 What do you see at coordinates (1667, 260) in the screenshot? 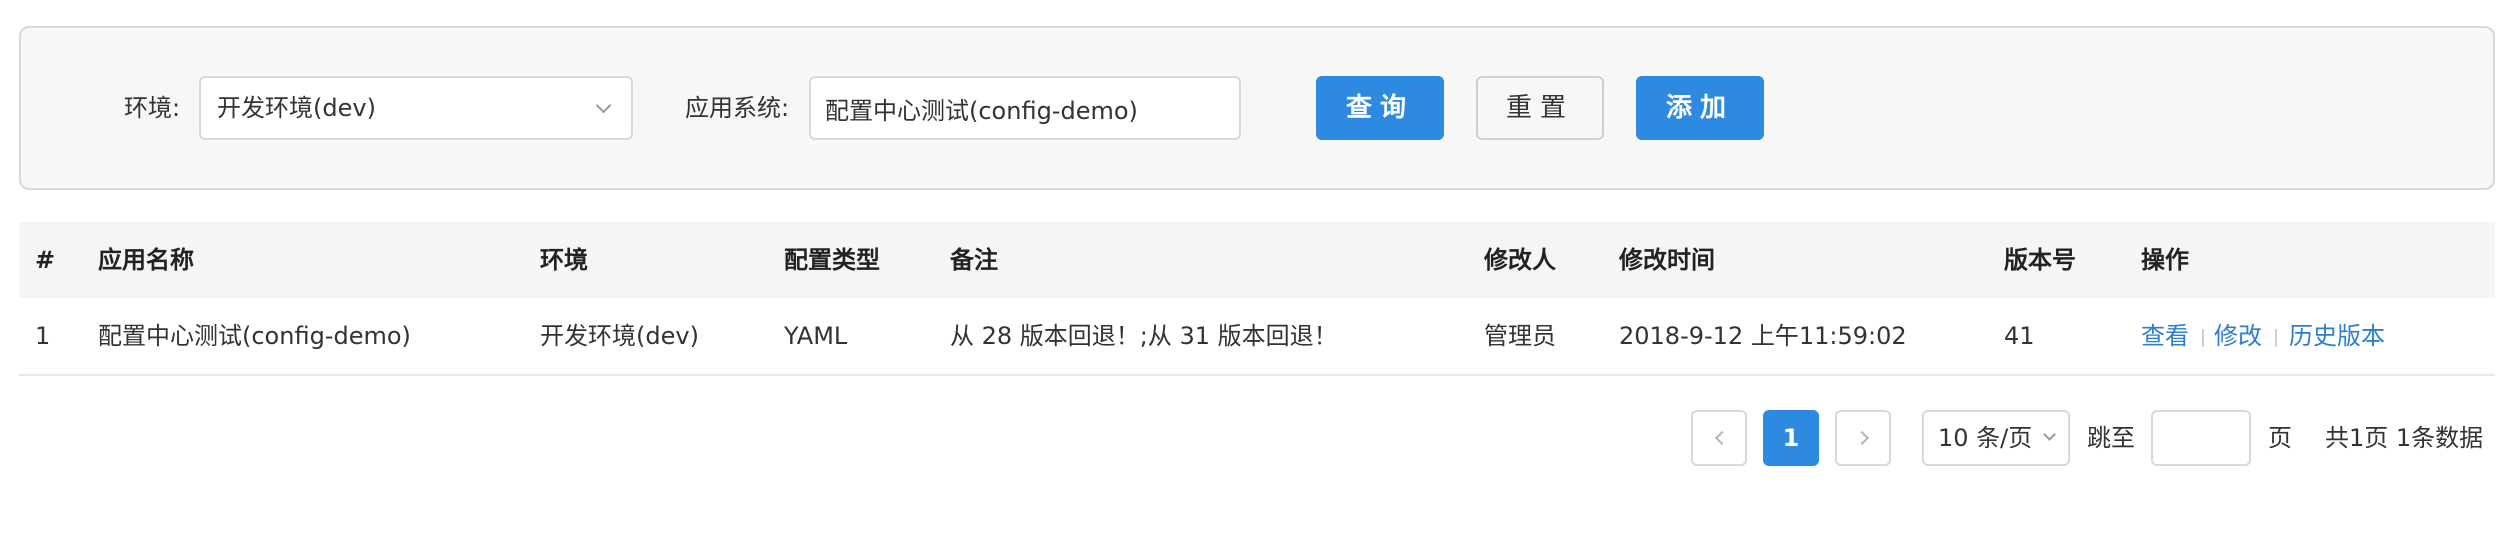
I see `column-header-modified-time: 修改时间` at bounding box center [1667, 260].